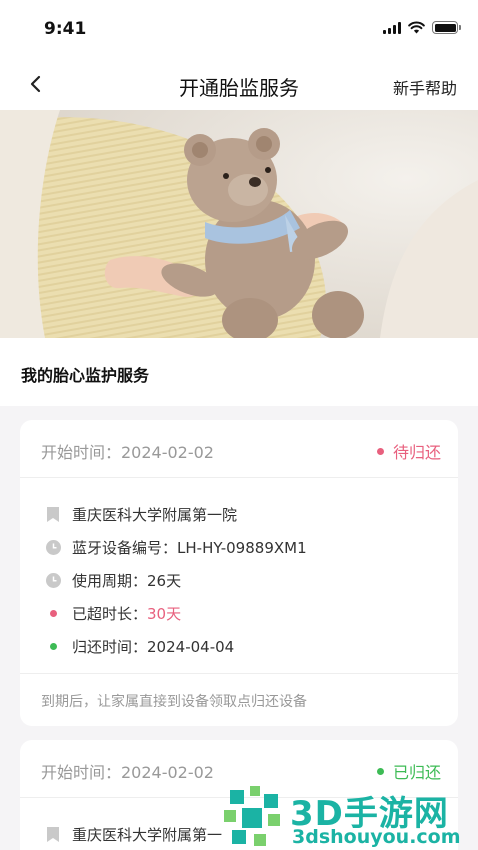  I want to click on return-time: 2024-04-04, so click(191, 646).